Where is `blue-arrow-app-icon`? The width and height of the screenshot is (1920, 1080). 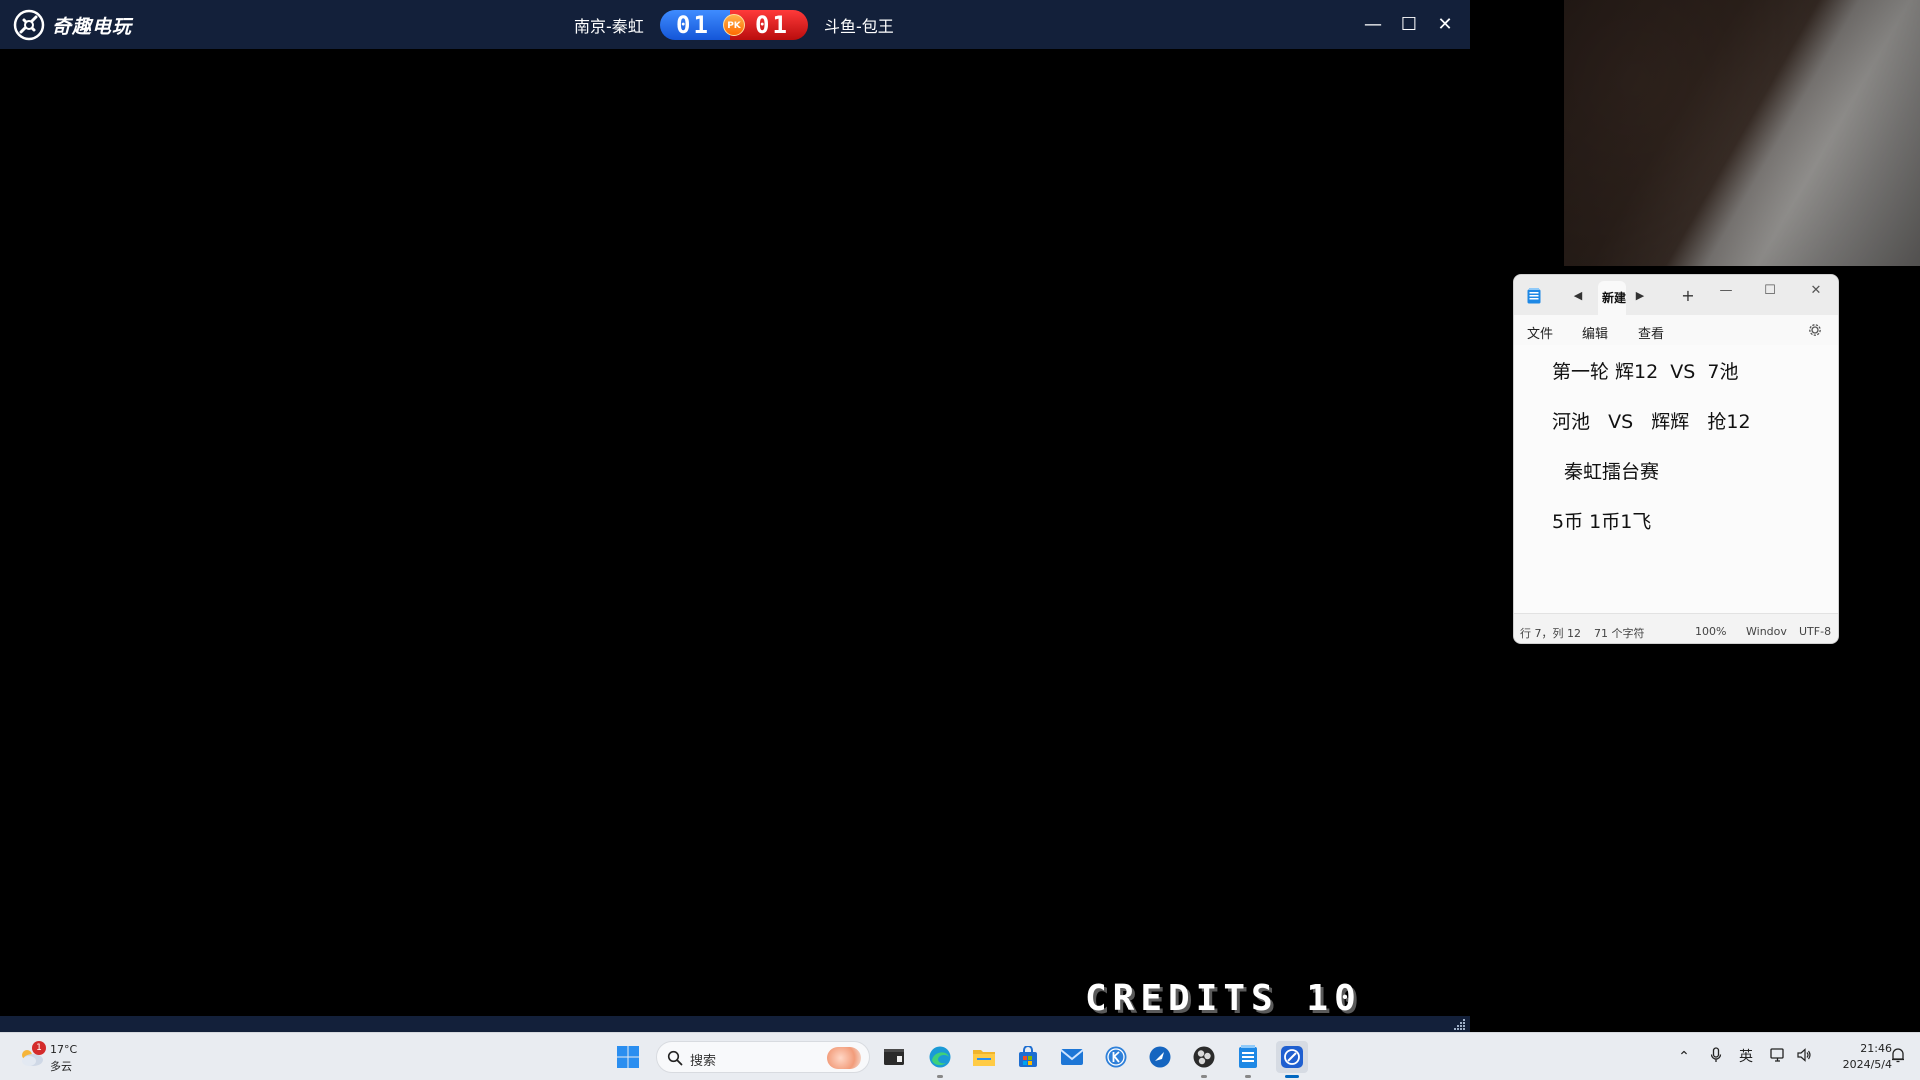
blue-arrow-app-icon is located at coordinates (1160, 1057).